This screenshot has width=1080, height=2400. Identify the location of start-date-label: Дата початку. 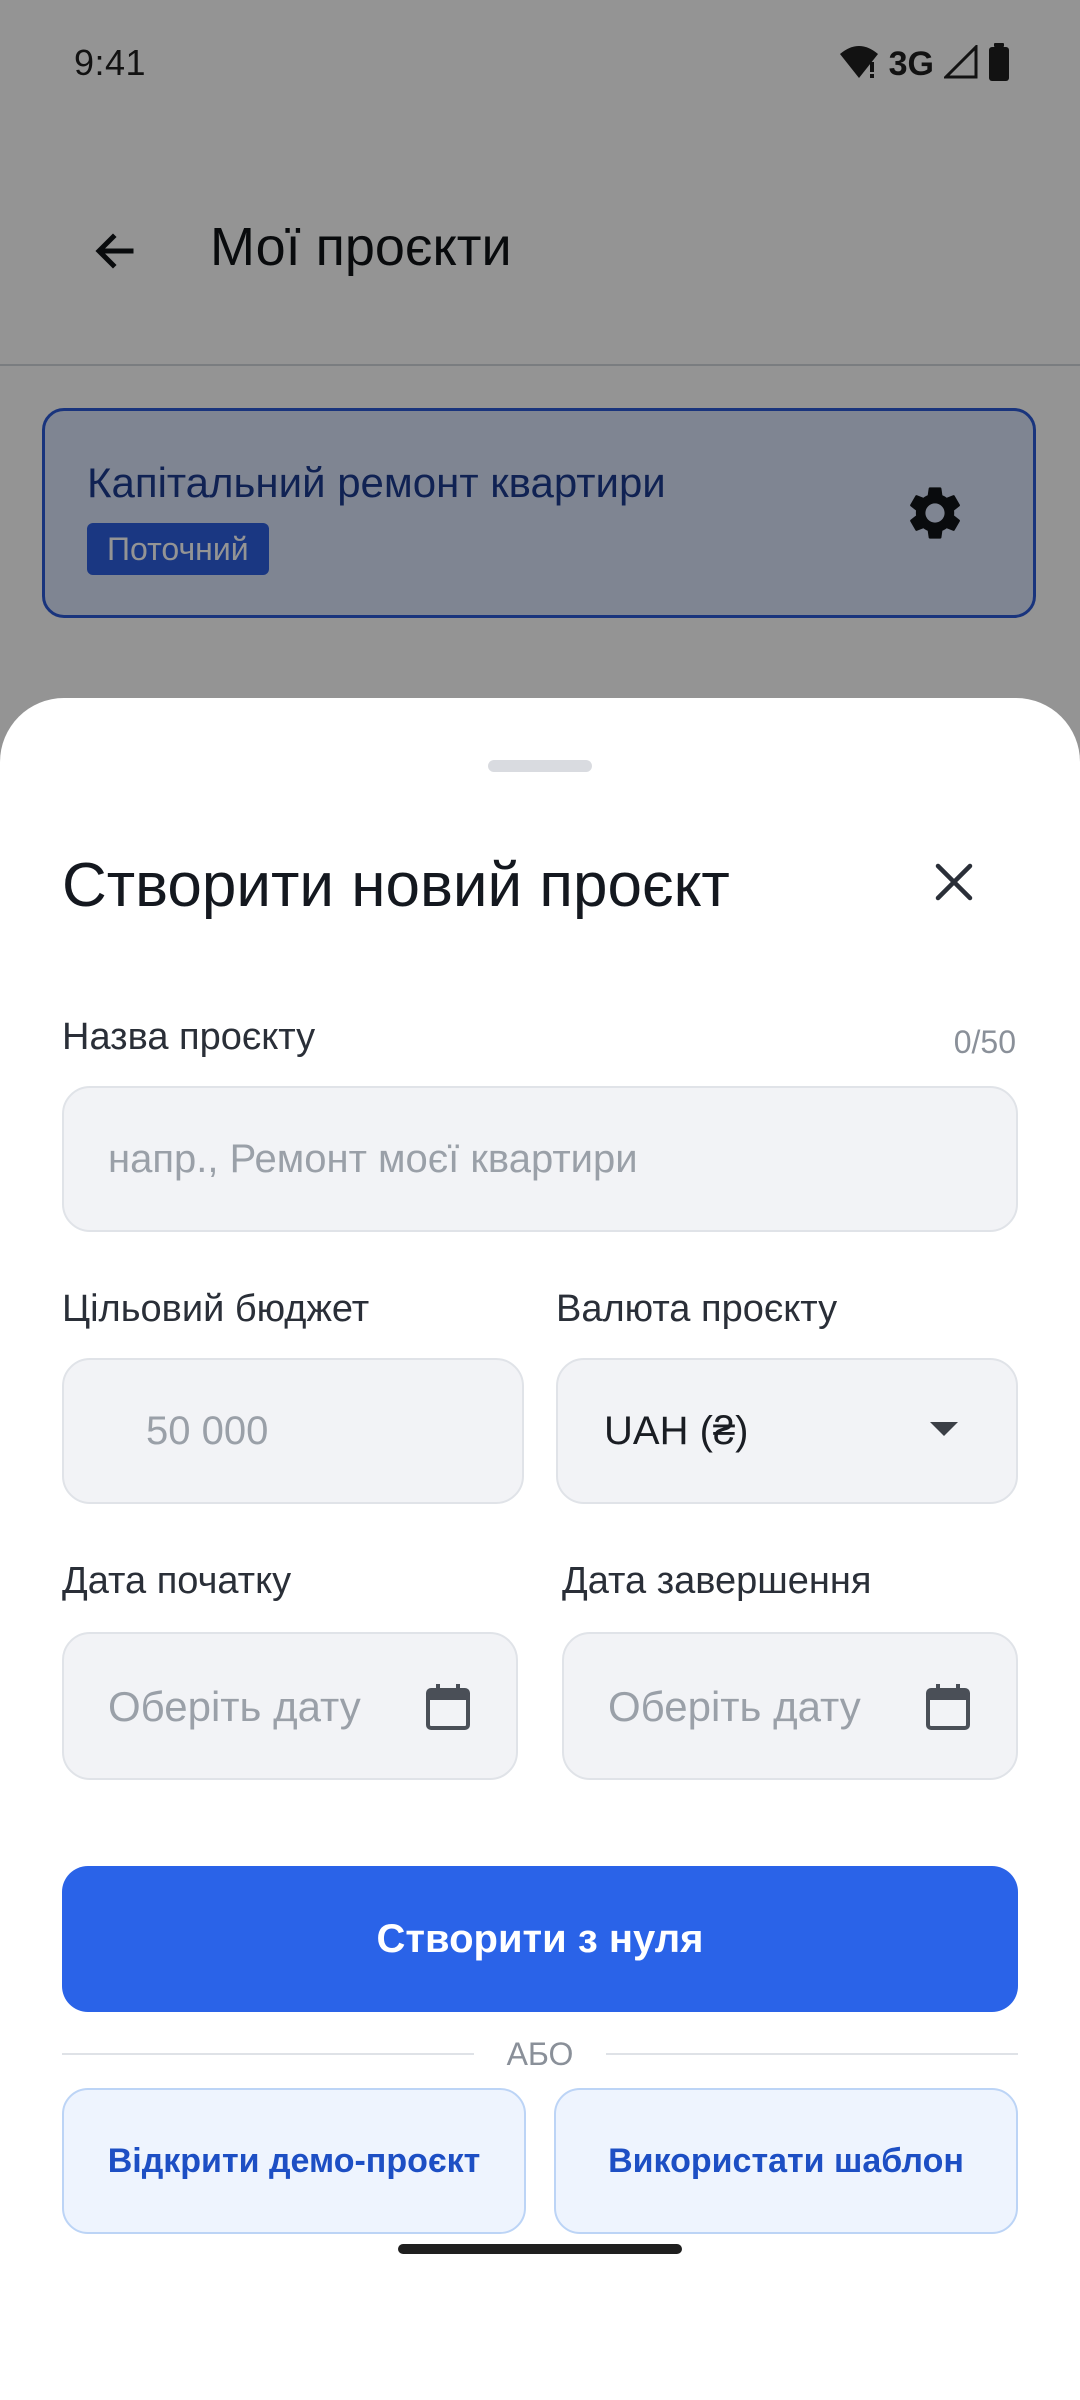
(177, 1581).